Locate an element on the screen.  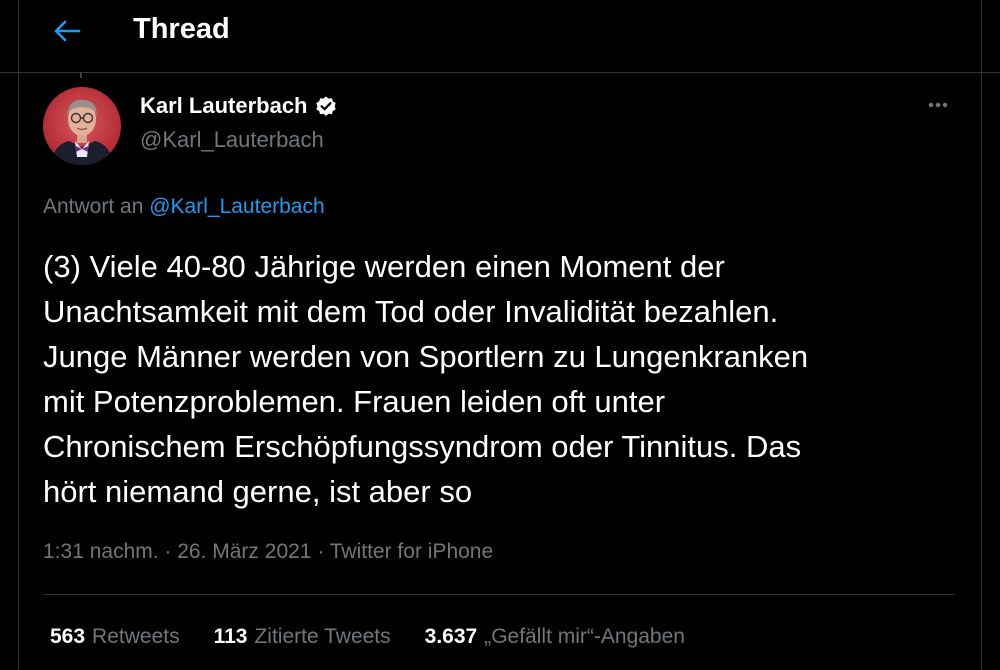
back-button is located at coordinates (67, 31).